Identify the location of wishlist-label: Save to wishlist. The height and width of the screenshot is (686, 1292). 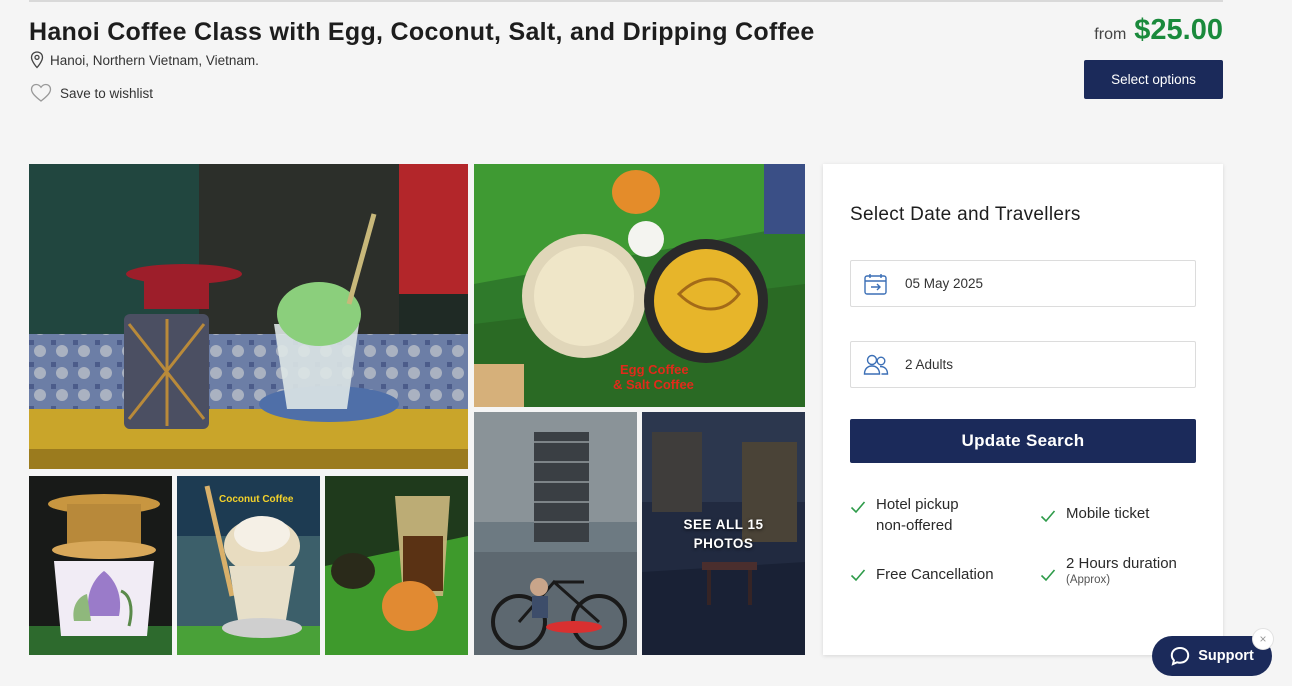
(107, 93).